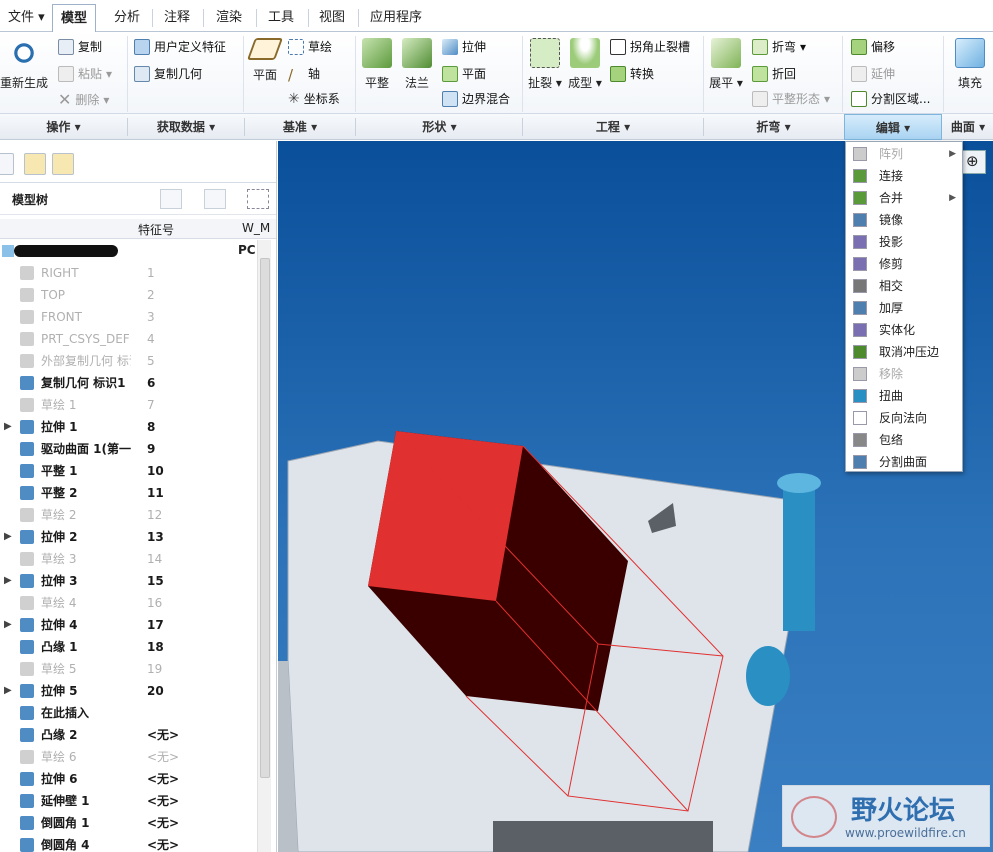 This screenshot has height=852, width=993. Describe the element at coordinates (904, 418) in the screenshot. I see `menu-item: 反向法向` at that location.